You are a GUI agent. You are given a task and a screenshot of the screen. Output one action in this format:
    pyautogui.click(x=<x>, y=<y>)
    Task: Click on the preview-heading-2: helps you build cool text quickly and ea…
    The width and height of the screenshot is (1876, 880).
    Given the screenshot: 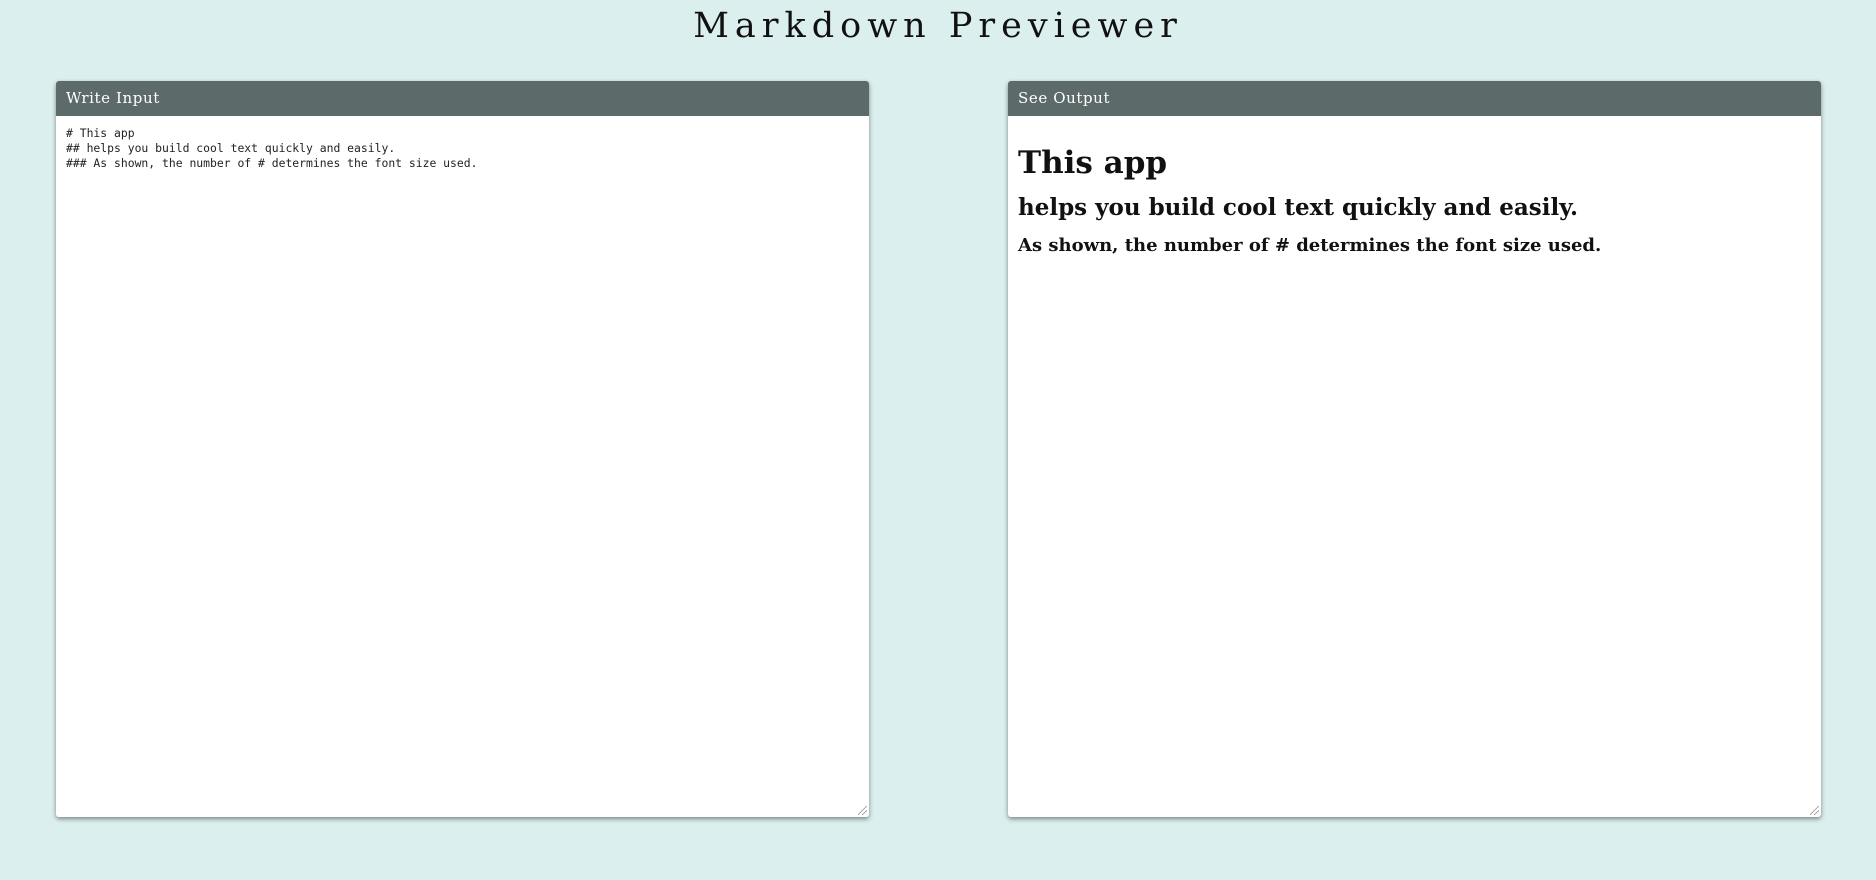 What is the action you would take?
    pyautogui.click(x=1298, y=207)
    